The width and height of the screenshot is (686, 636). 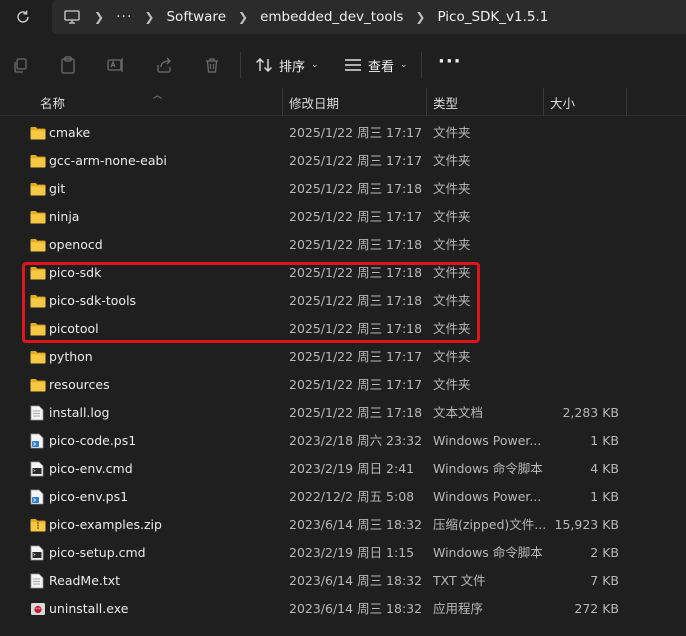 What do you see at coordinates (97, 553) in the screenshot?
I see `file-name: pico-setup.cmd` at bounding box center [97, 553].